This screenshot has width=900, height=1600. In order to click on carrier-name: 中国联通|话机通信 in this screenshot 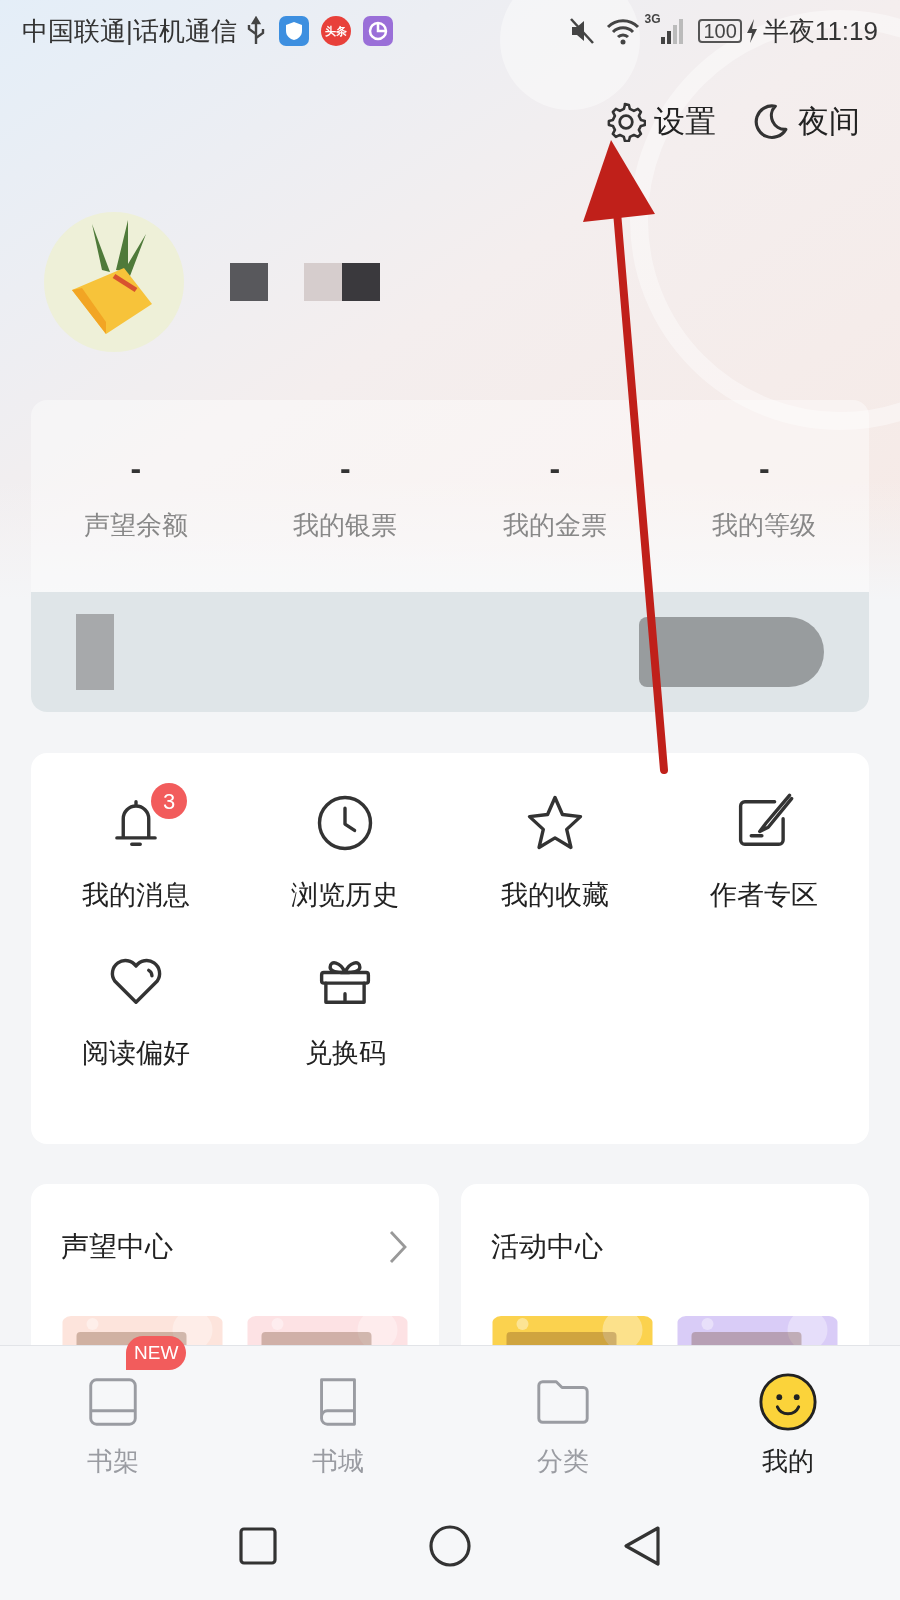, I will do `click(129, 31)`.